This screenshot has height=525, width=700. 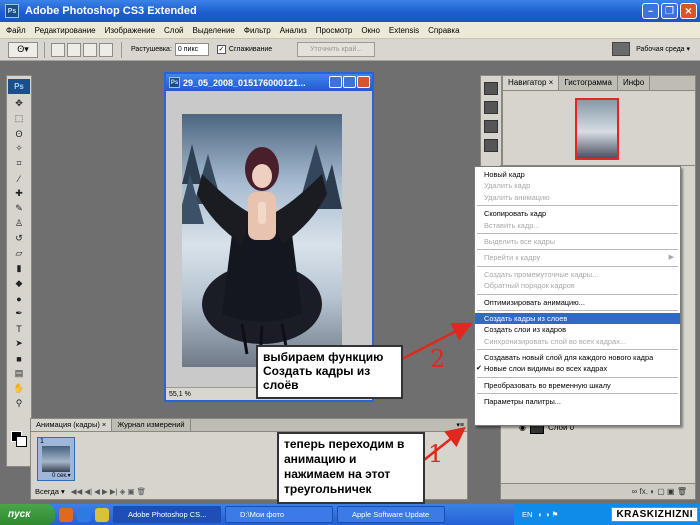 I want to click on tray-icons: ◐ ◑ ⚑, so click(x=548, y=514).